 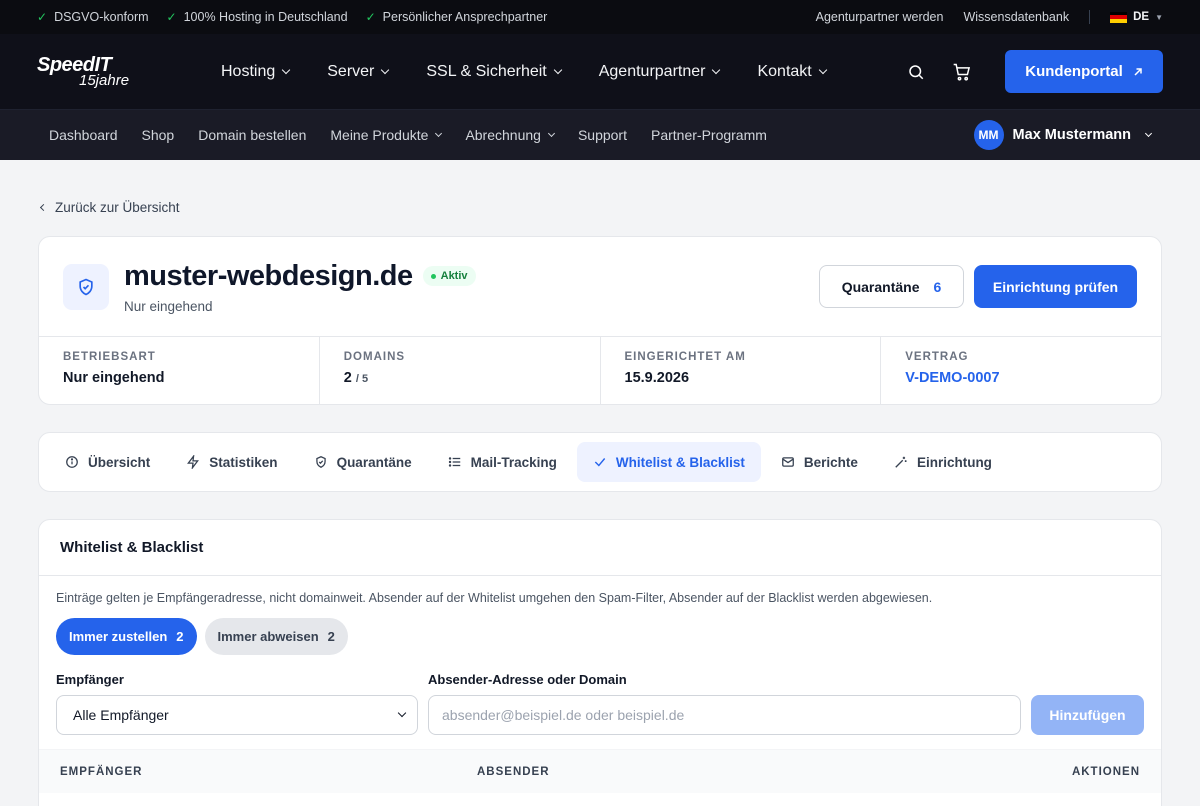 What do you see at coordinates (988, 135) in the screenshot?
I see `avatar: MM` at bounding box center [988, 135].